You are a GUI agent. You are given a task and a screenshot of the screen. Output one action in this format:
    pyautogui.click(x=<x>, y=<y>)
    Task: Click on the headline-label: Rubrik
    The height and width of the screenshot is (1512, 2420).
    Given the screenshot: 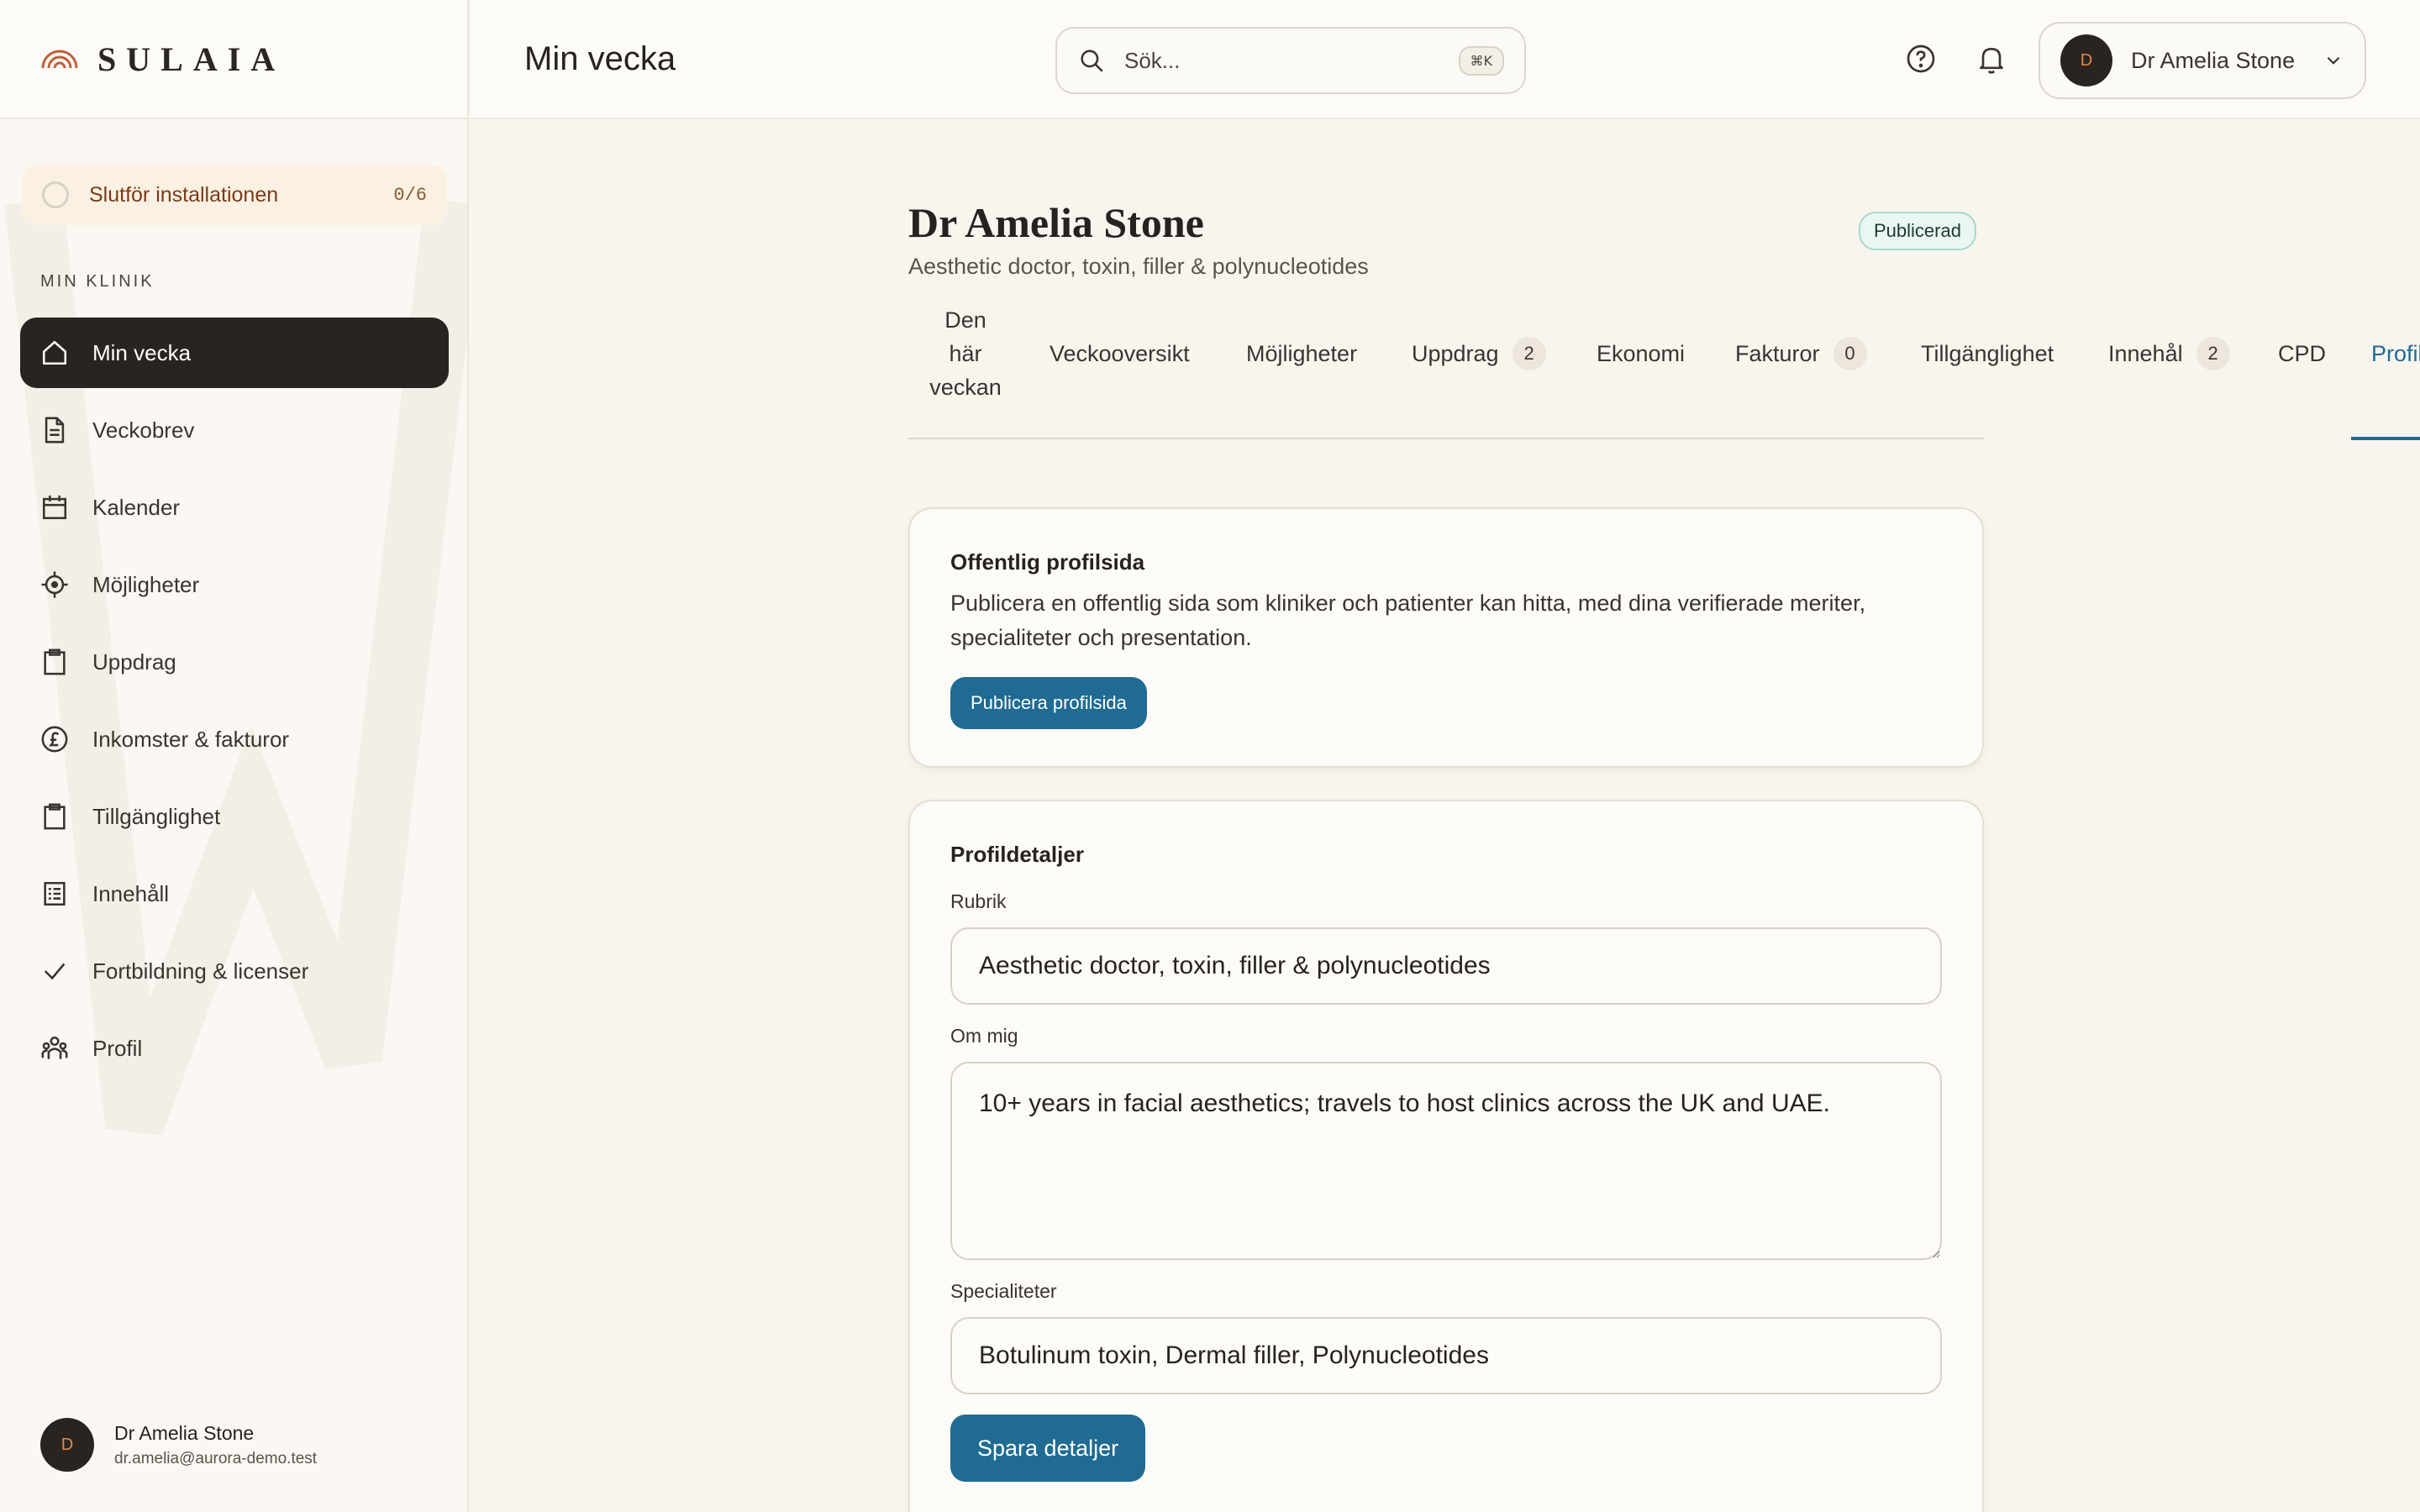 What is the action you would take?
    pyautogui.click(x=978, y=901)
    